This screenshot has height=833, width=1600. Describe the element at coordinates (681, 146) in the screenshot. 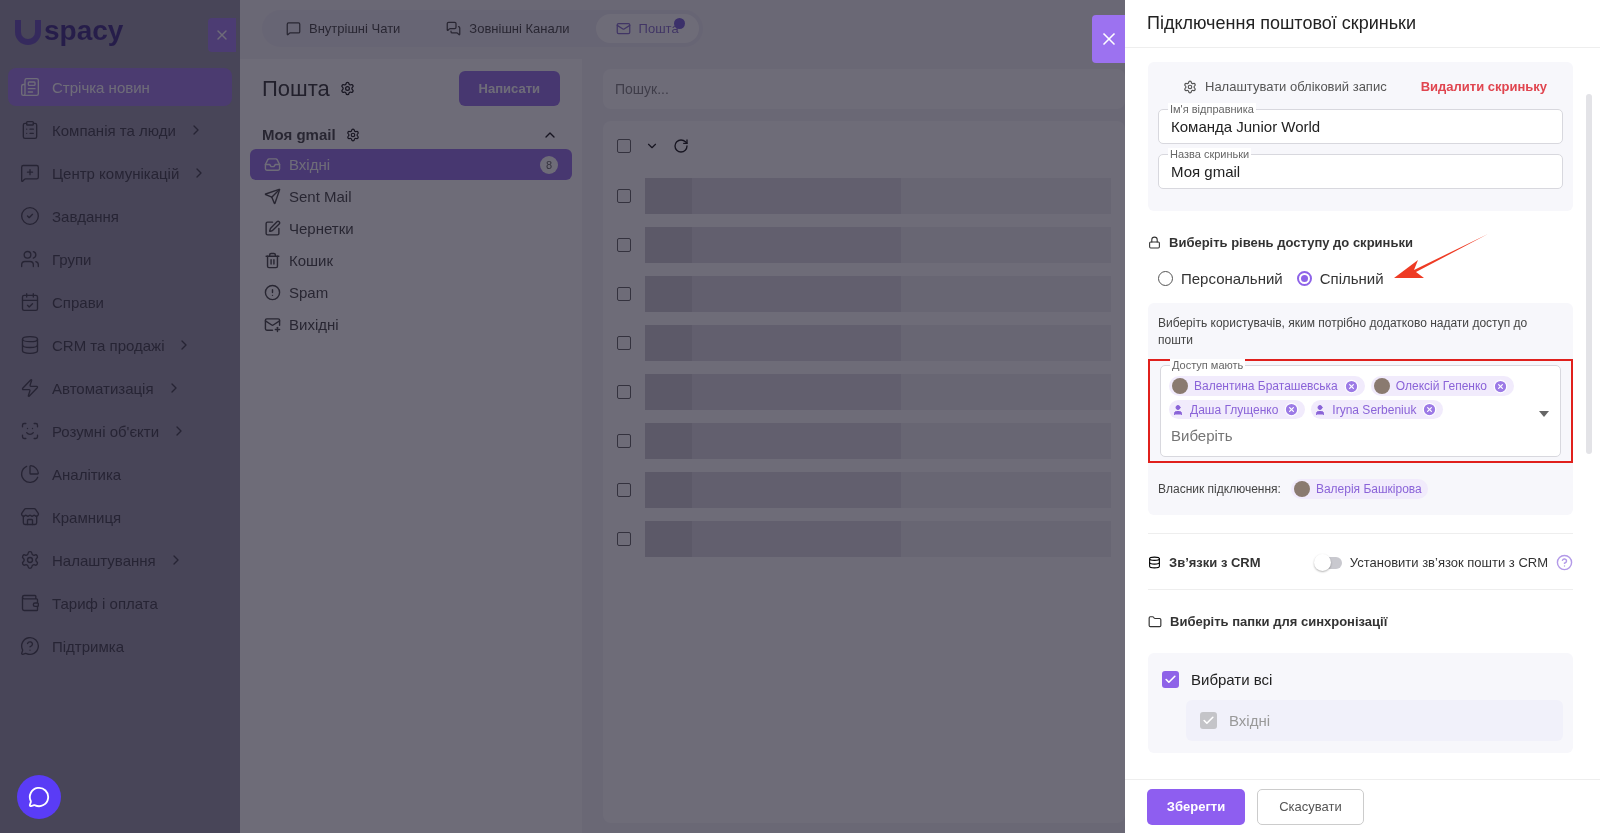

I see `refresh-icon` at that location.